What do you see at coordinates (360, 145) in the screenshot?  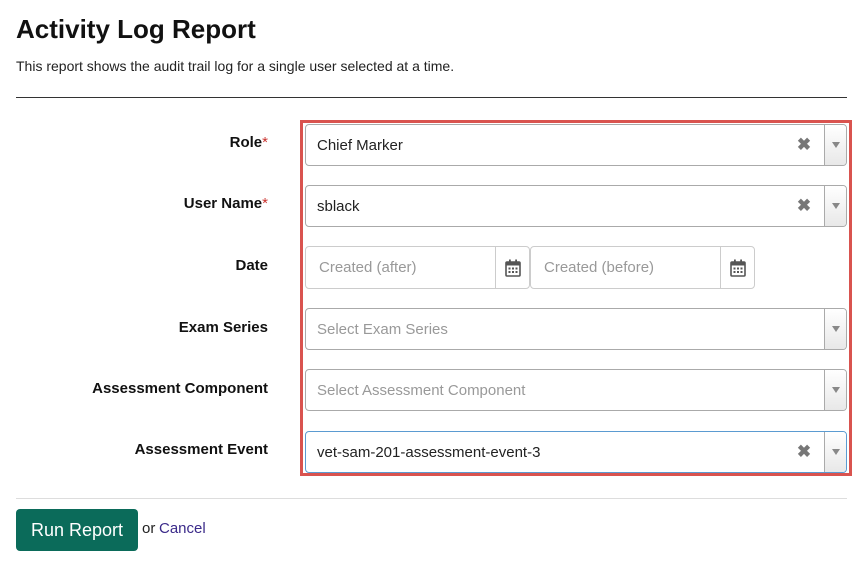 I see `role-select-value: Chief Marker` at bounding box center [360, 145].